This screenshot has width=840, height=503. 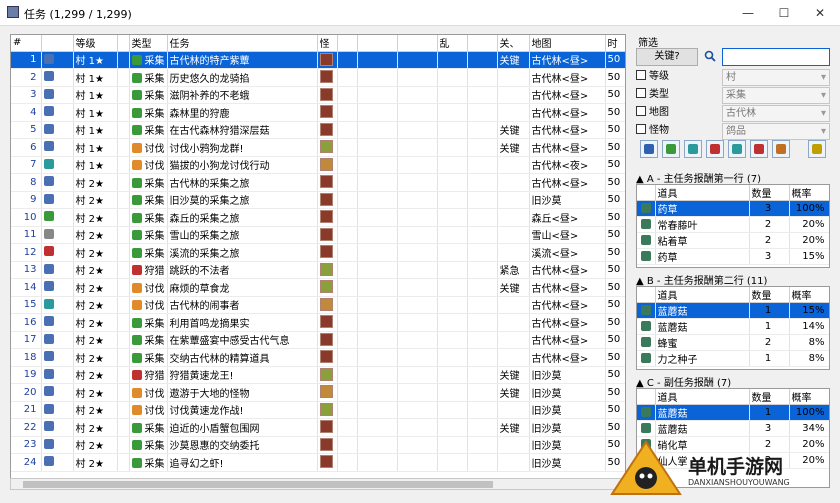 What do you see at coordinates (733, 358) in the screenshot?
I see `reward-row: 力之种子 1 8%` at bounding box center [733, 358].